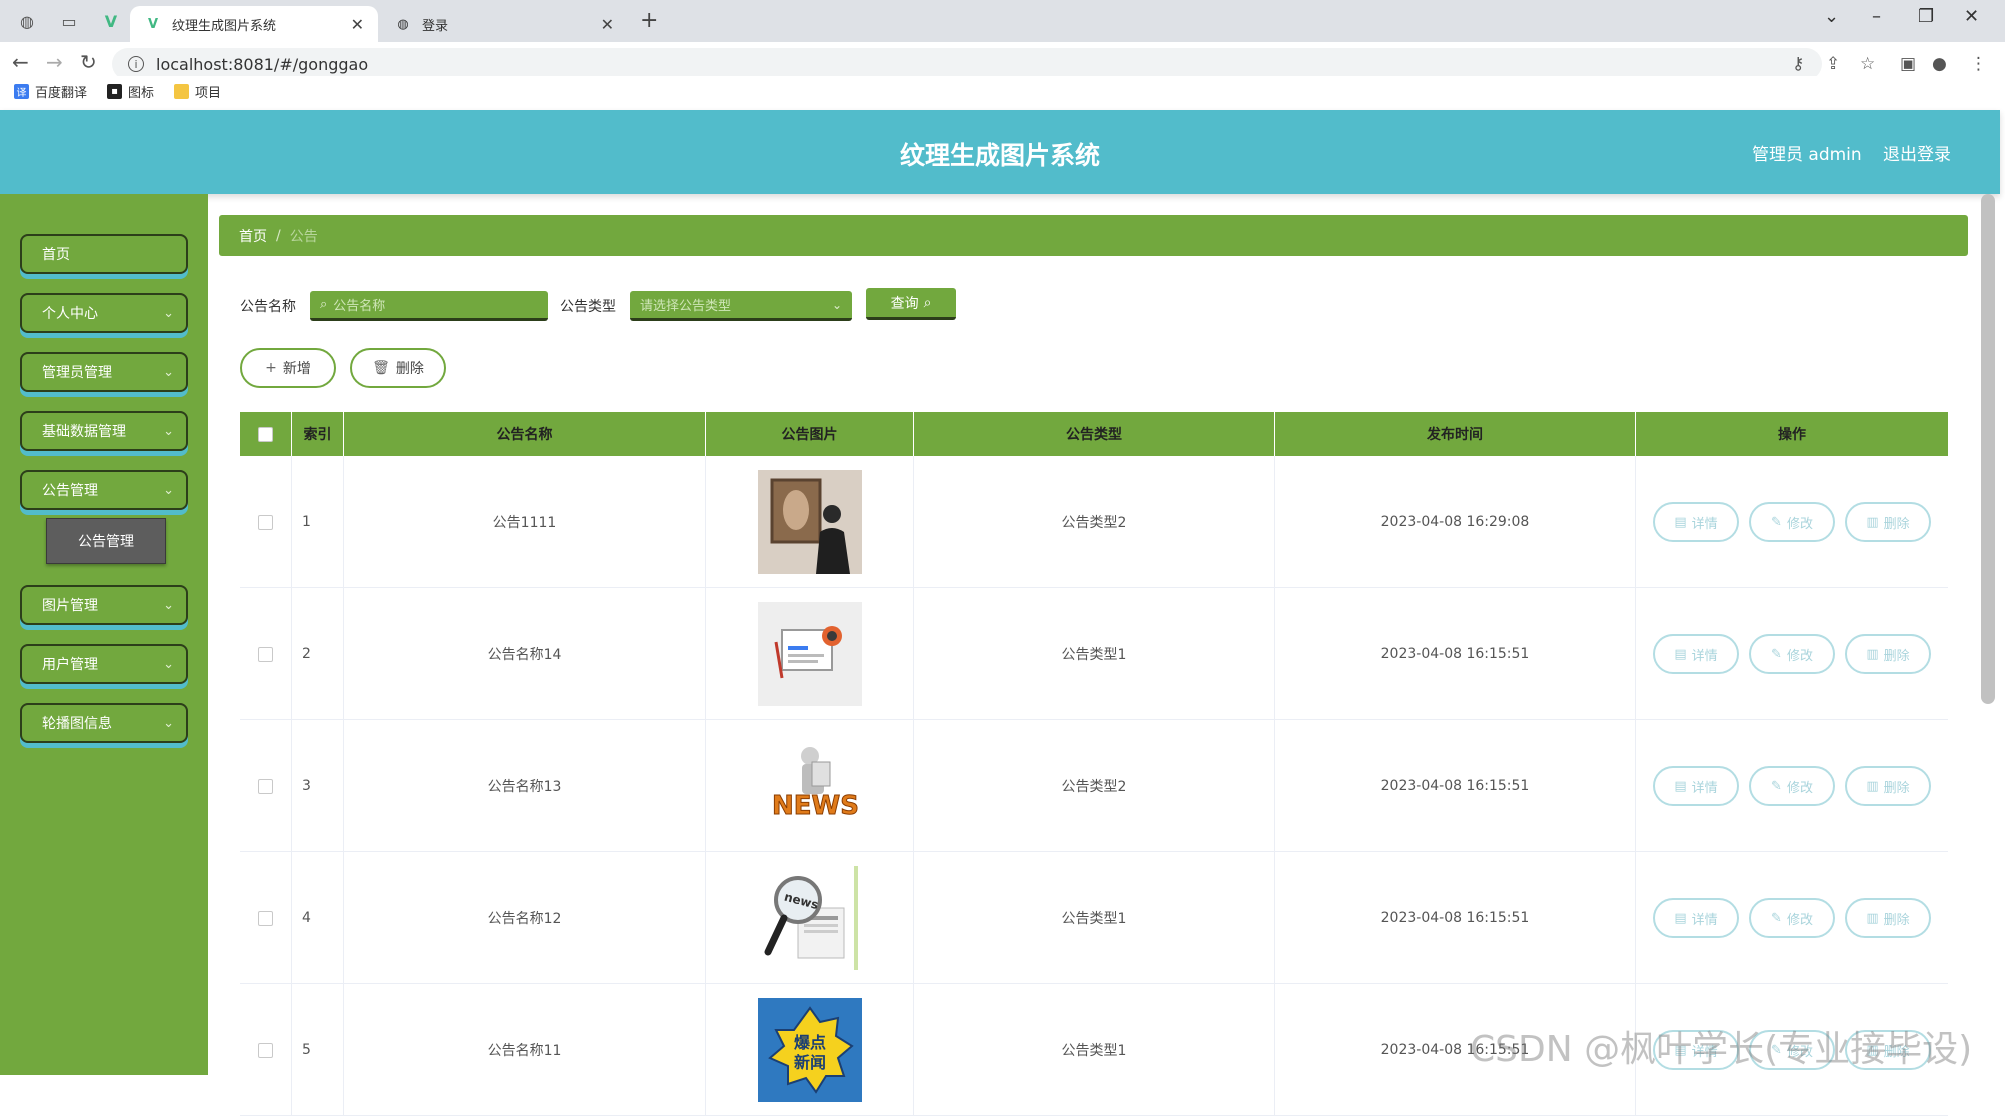 The image size is (2005, 1116). I want to click on forward-icon: →, so click(54, 62).